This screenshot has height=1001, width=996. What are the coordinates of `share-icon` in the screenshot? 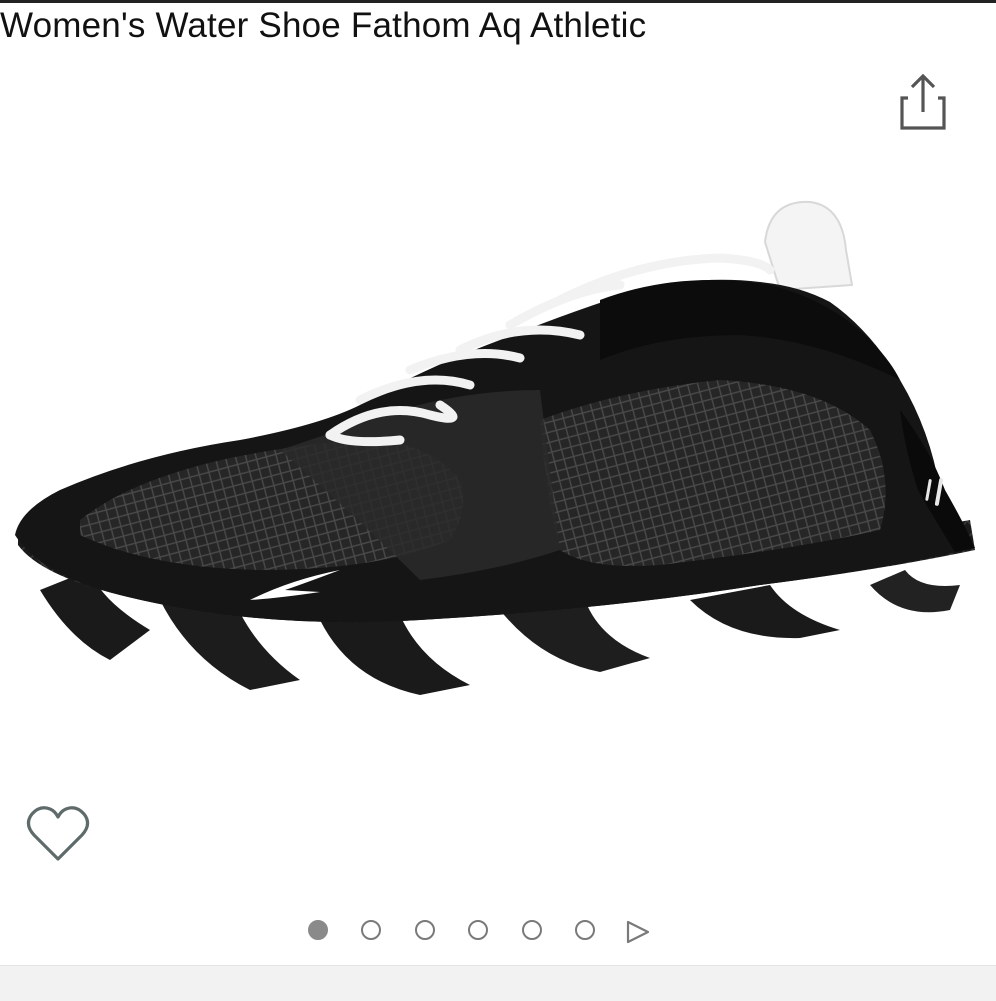 It's located at (923, 101).